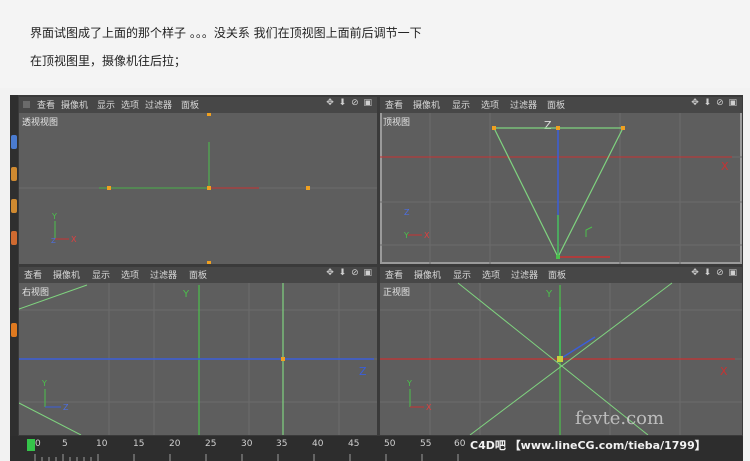  I want to click on timeline-ticks, so click(246, 457).